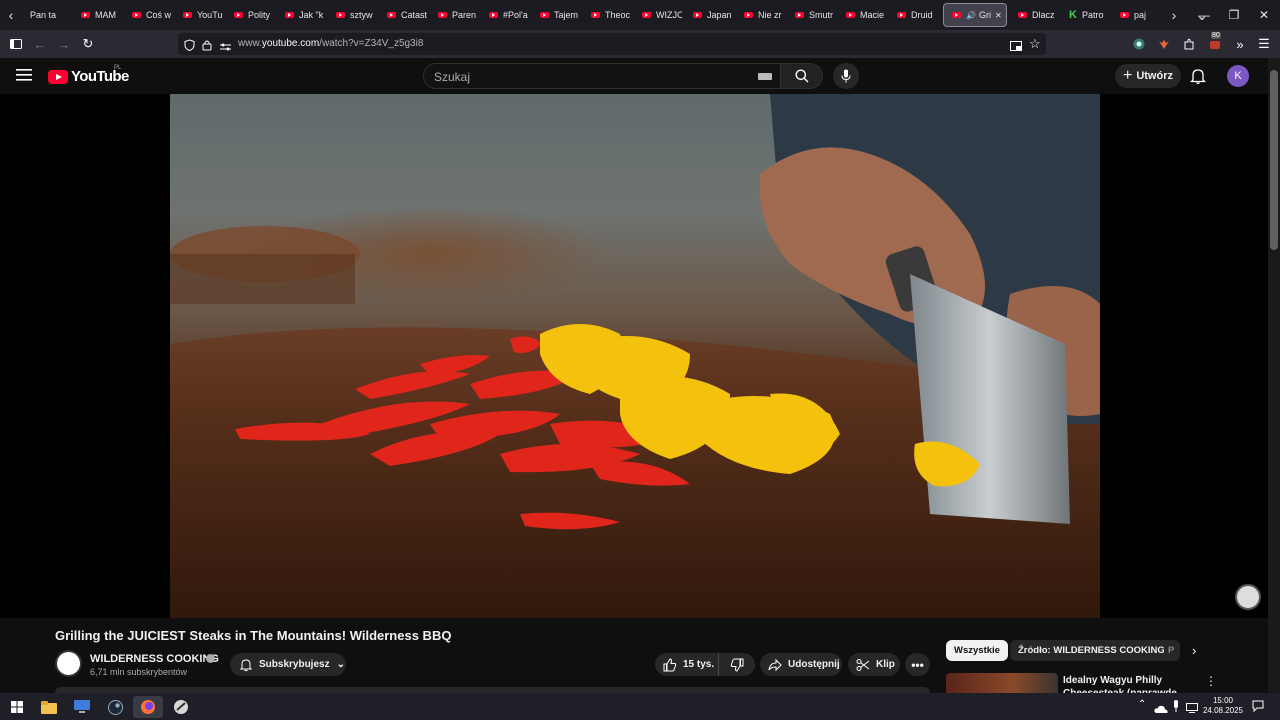 The image size is (1280, 720). I want to click on more-actions-button: •••, so click(917, 664).